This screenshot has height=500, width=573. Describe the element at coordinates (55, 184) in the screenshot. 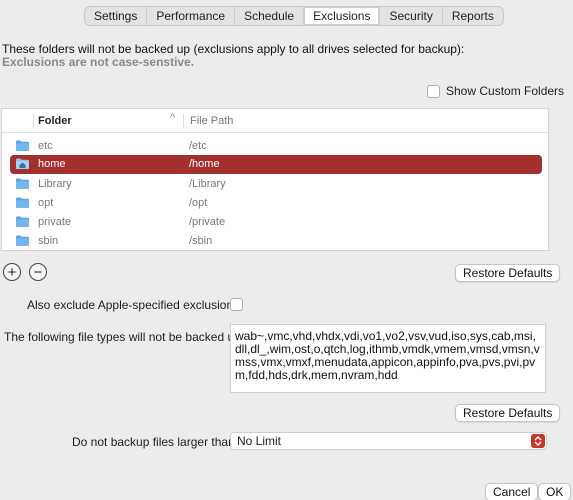

I see `folder-name: Library` at that location.